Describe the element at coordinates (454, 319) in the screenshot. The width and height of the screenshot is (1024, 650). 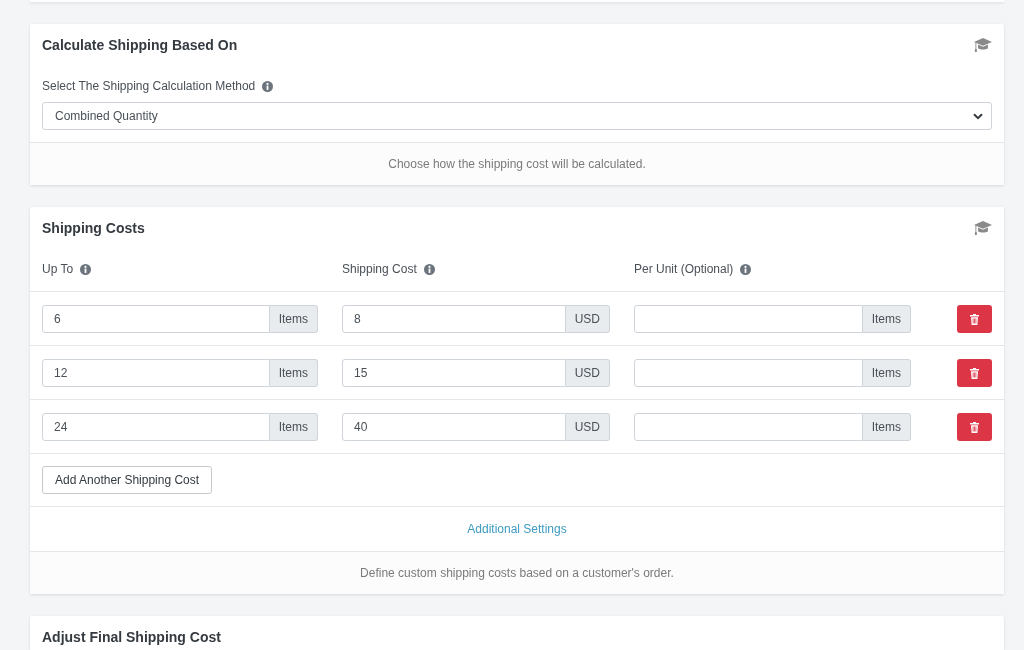
I see `shipping-cost-input: 8` at that location.